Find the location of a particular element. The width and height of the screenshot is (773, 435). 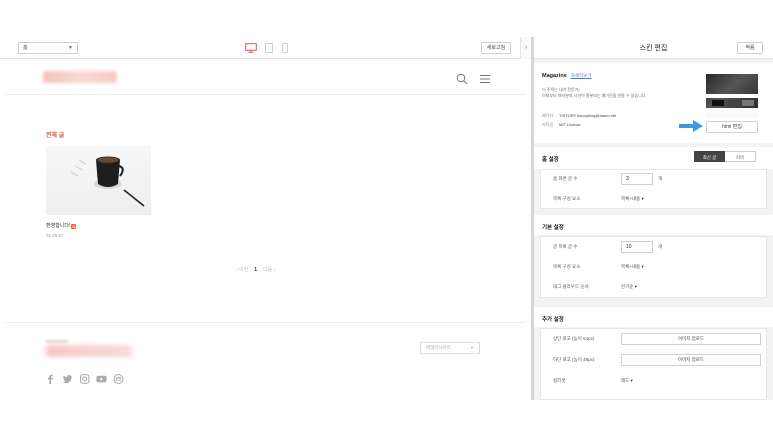

skin-license-value: MIT License is located at coordinates (570, 124).